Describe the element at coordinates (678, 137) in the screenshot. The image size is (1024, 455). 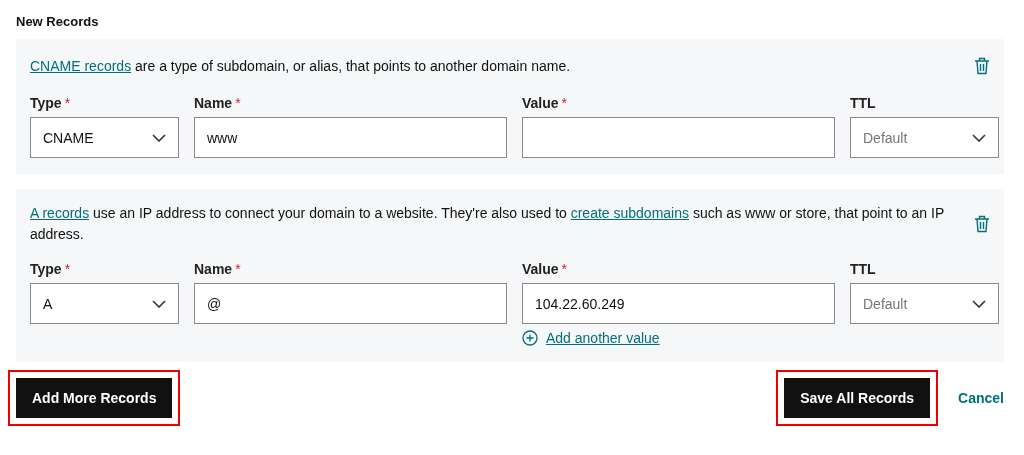
I see `input-field` at that location.